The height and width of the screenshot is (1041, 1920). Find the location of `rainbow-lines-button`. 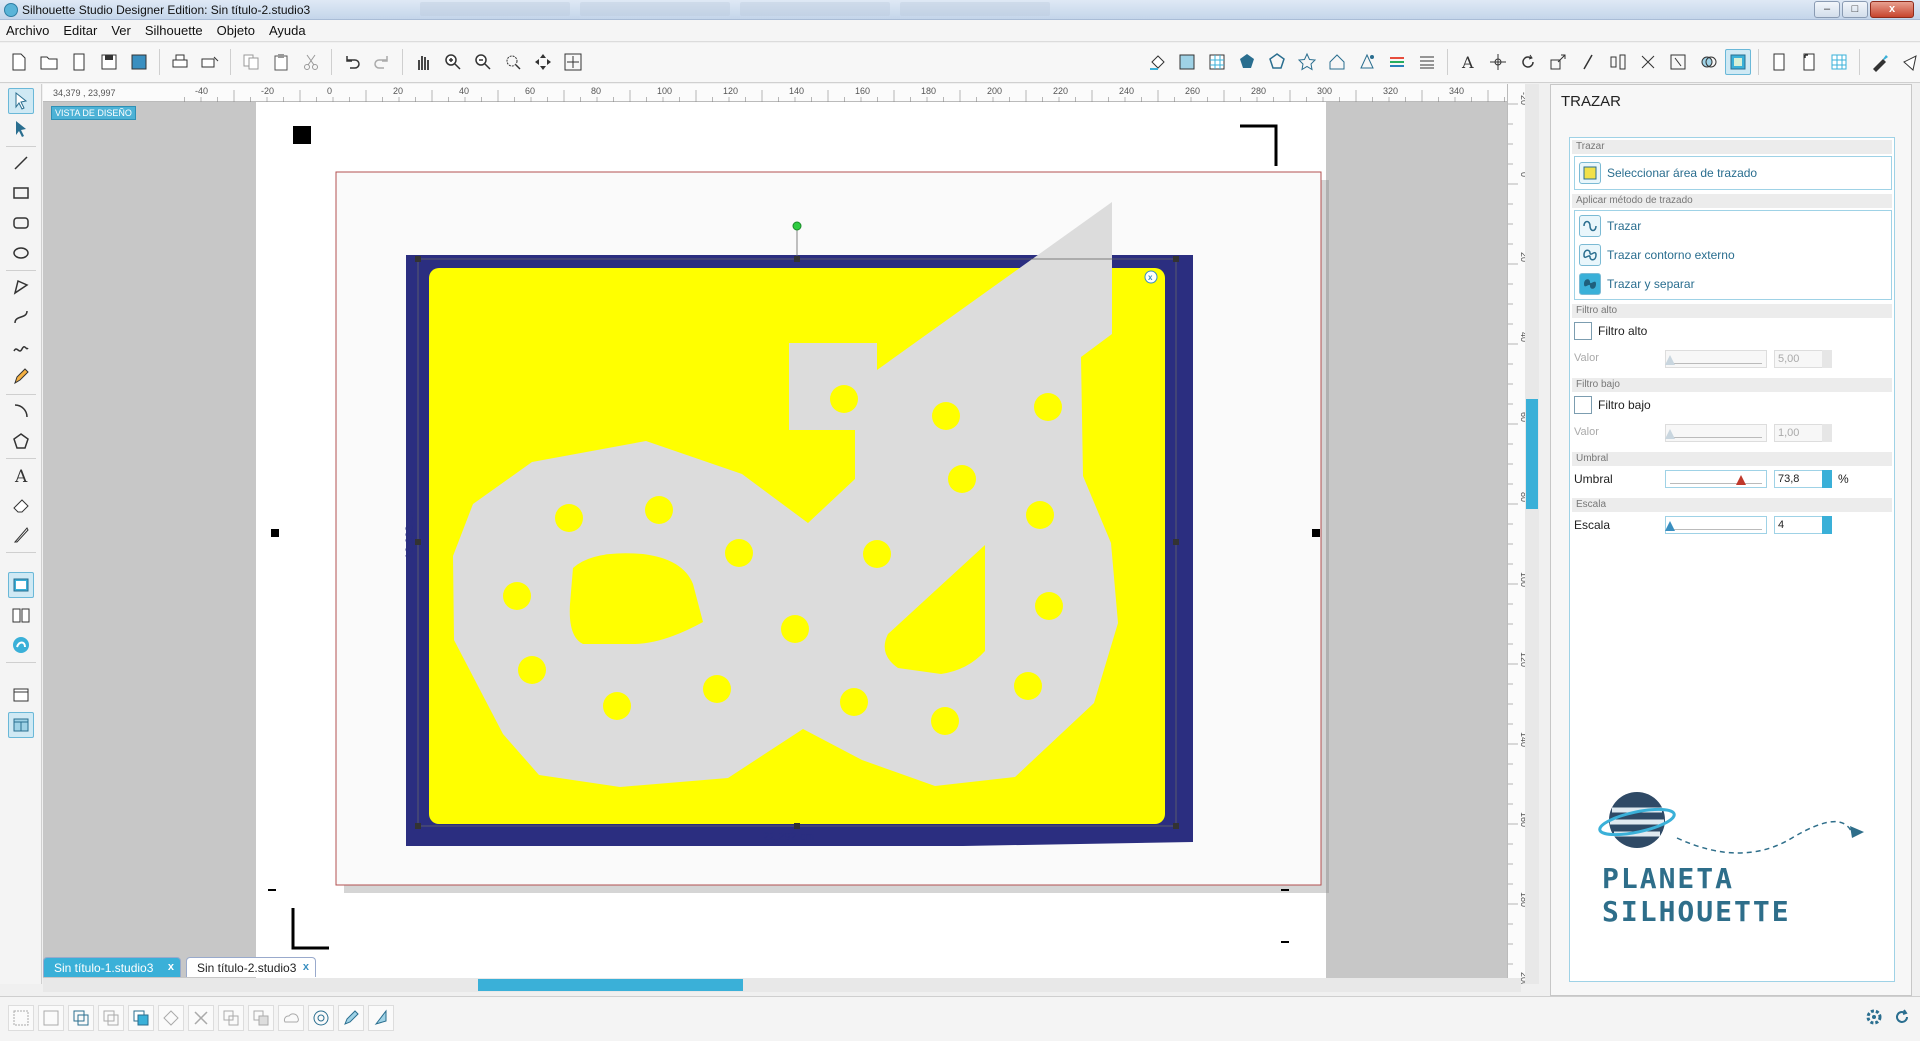

rainbow-lines-button is located at coordinates (1397, 62).